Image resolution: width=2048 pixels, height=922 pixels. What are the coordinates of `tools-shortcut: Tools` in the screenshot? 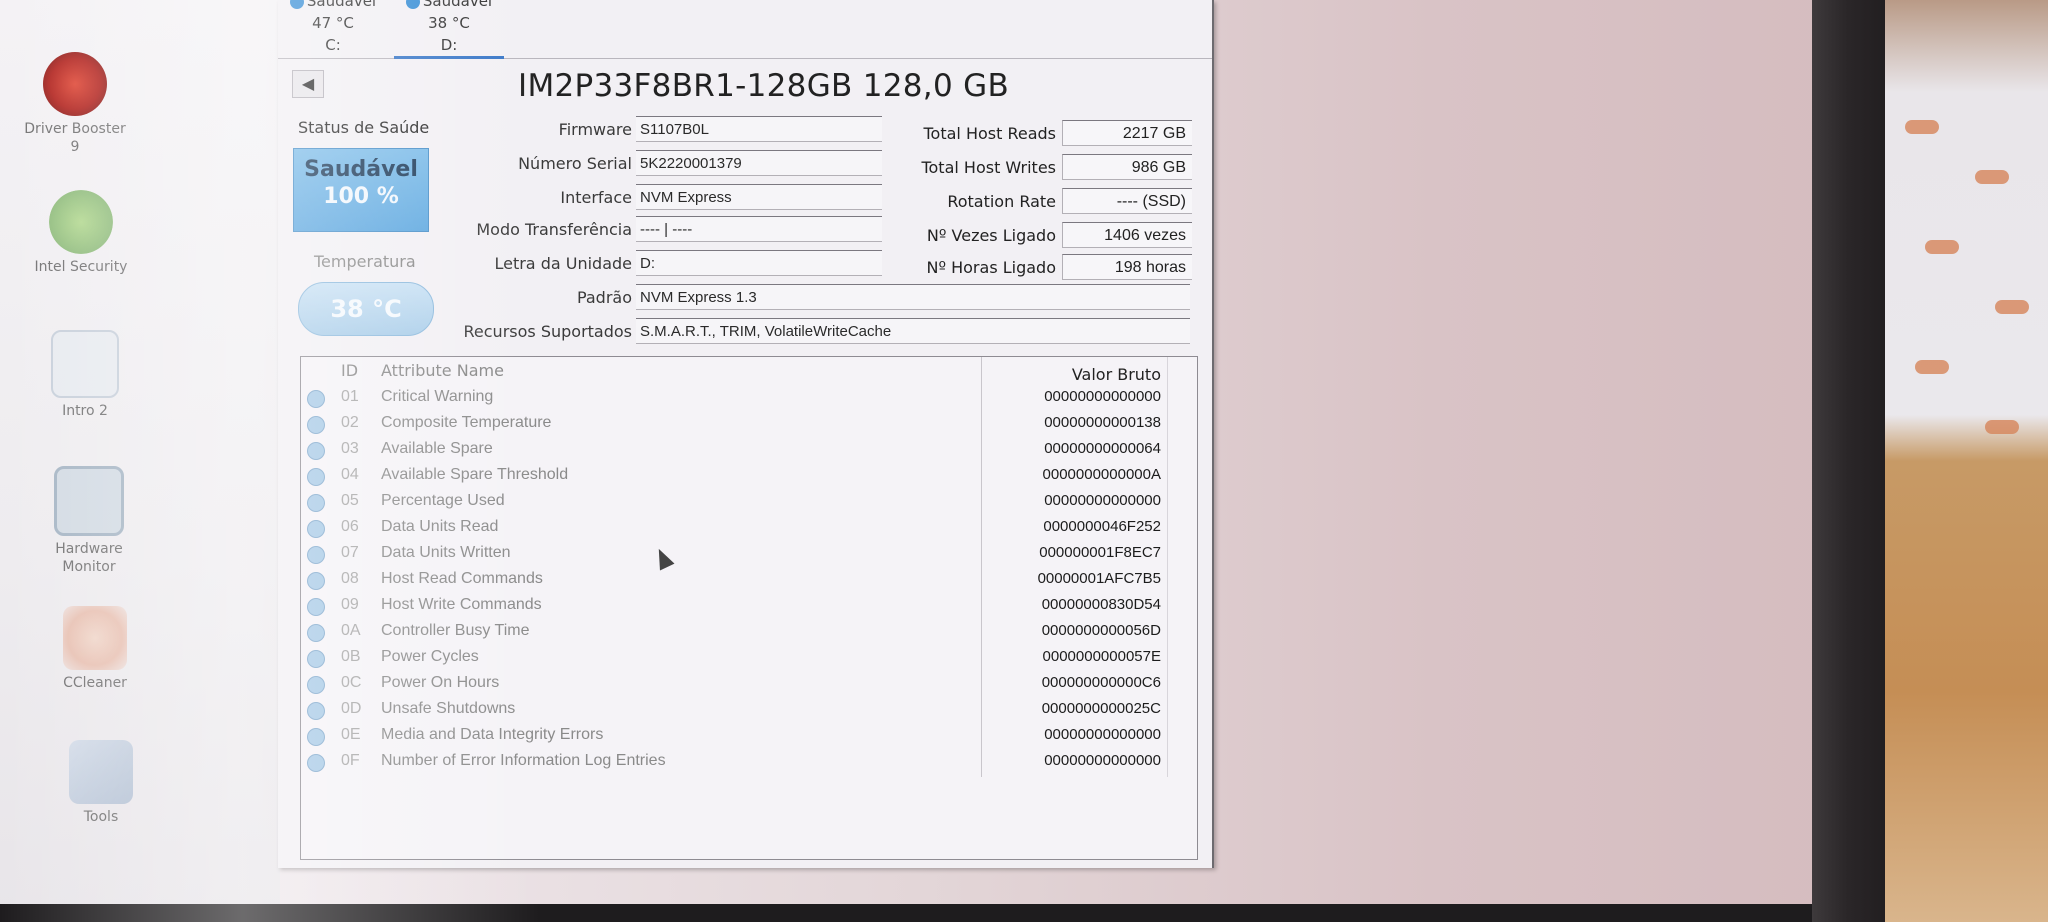 It's located at (101, 783).